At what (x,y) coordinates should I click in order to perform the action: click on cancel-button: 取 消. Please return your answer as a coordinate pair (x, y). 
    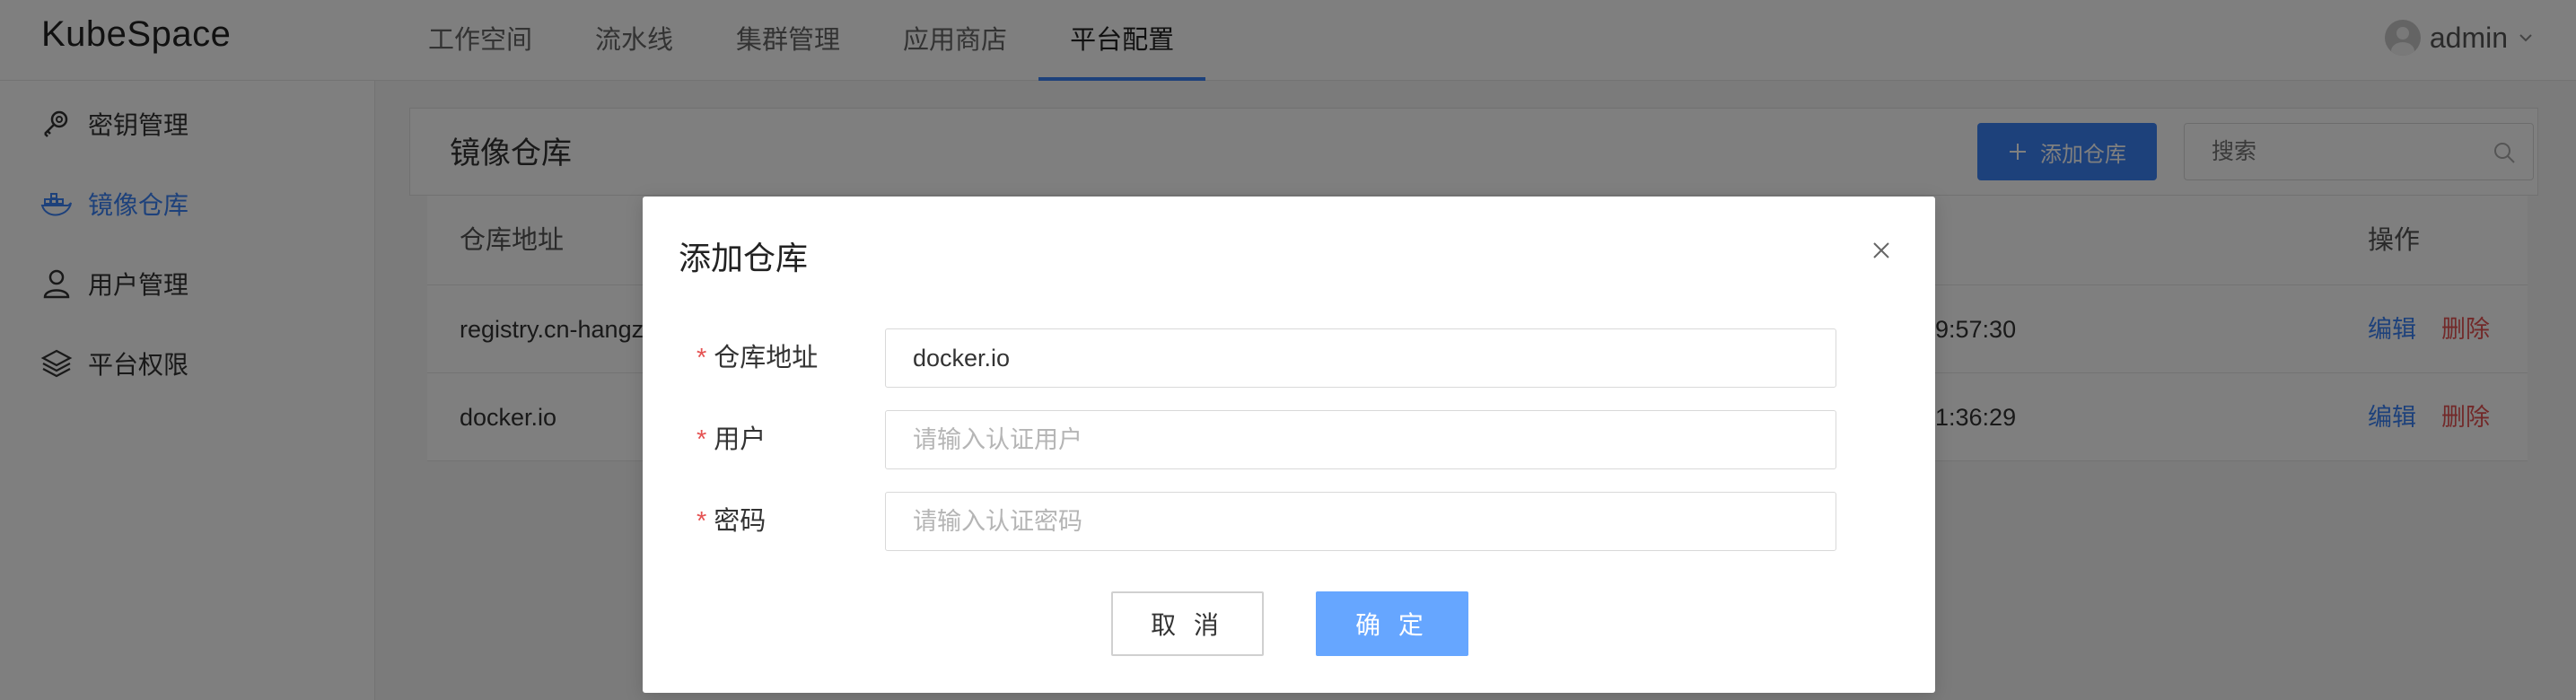
    Looking at the image, I should click on (1187, 623).